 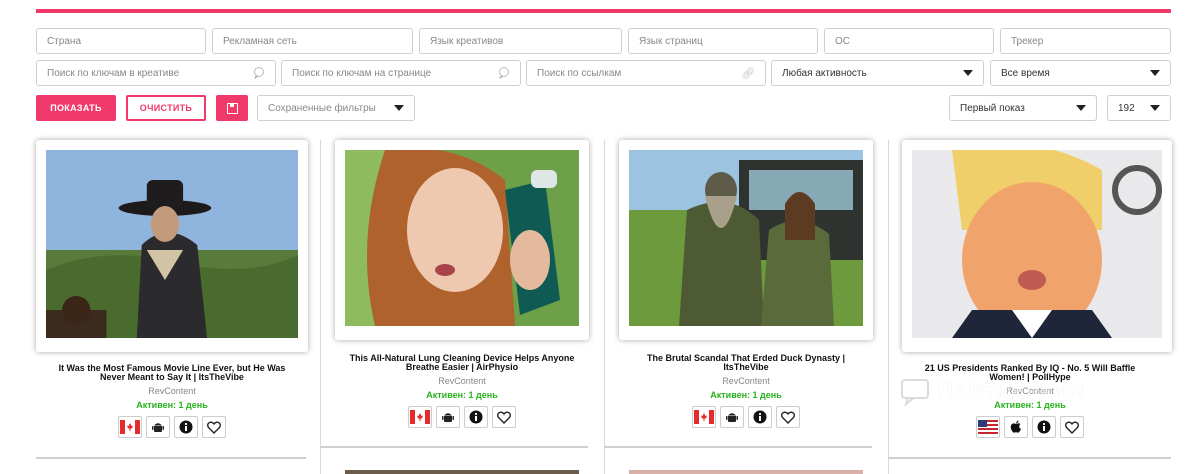 I want to click on usa-flag-icon, so click(x=988, y=427).